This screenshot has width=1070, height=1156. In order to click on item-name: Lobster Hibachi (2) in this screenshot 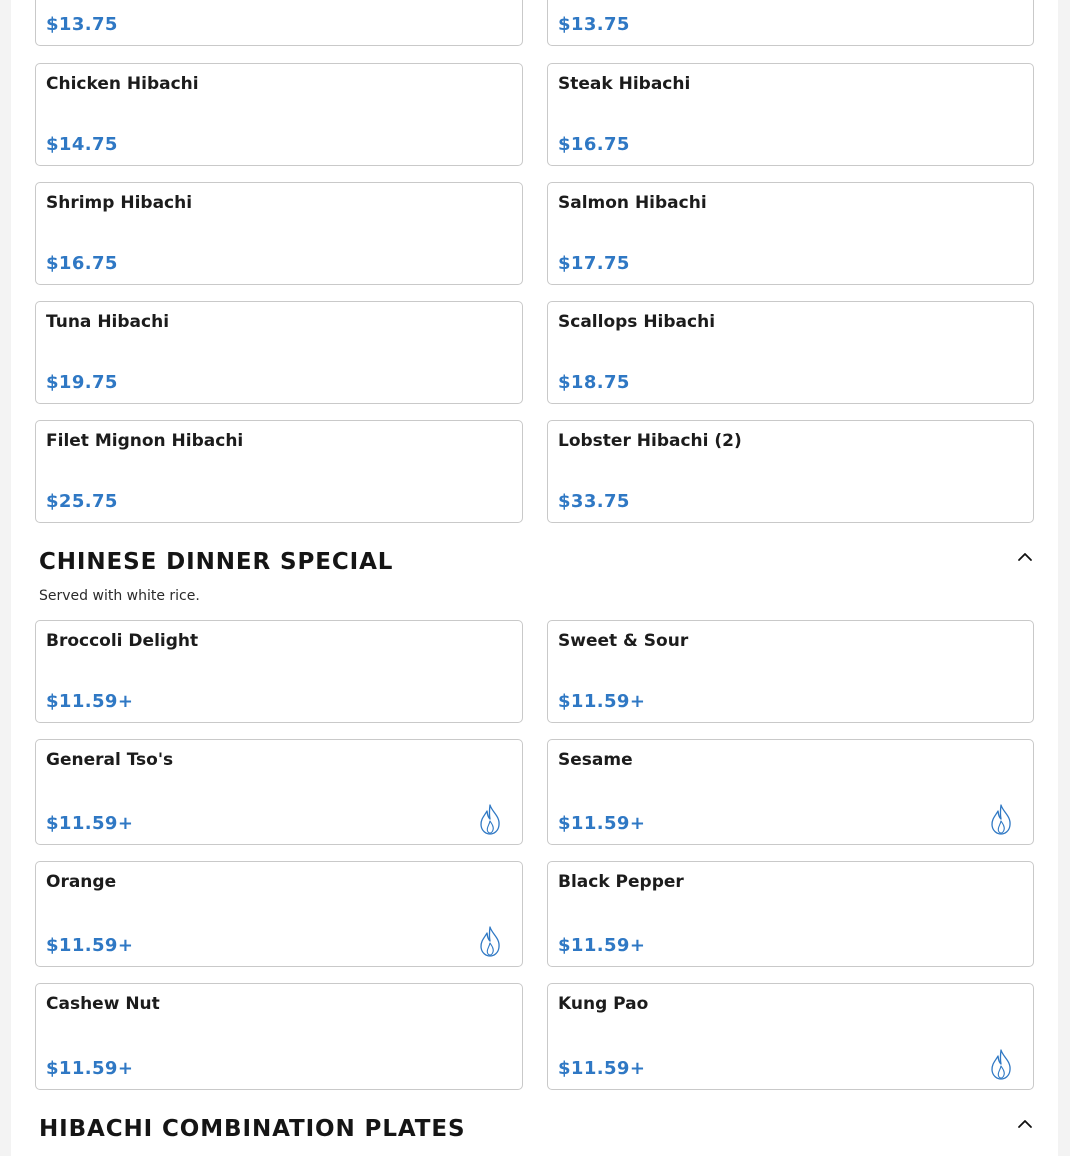, I will do `click(650, 441)`.